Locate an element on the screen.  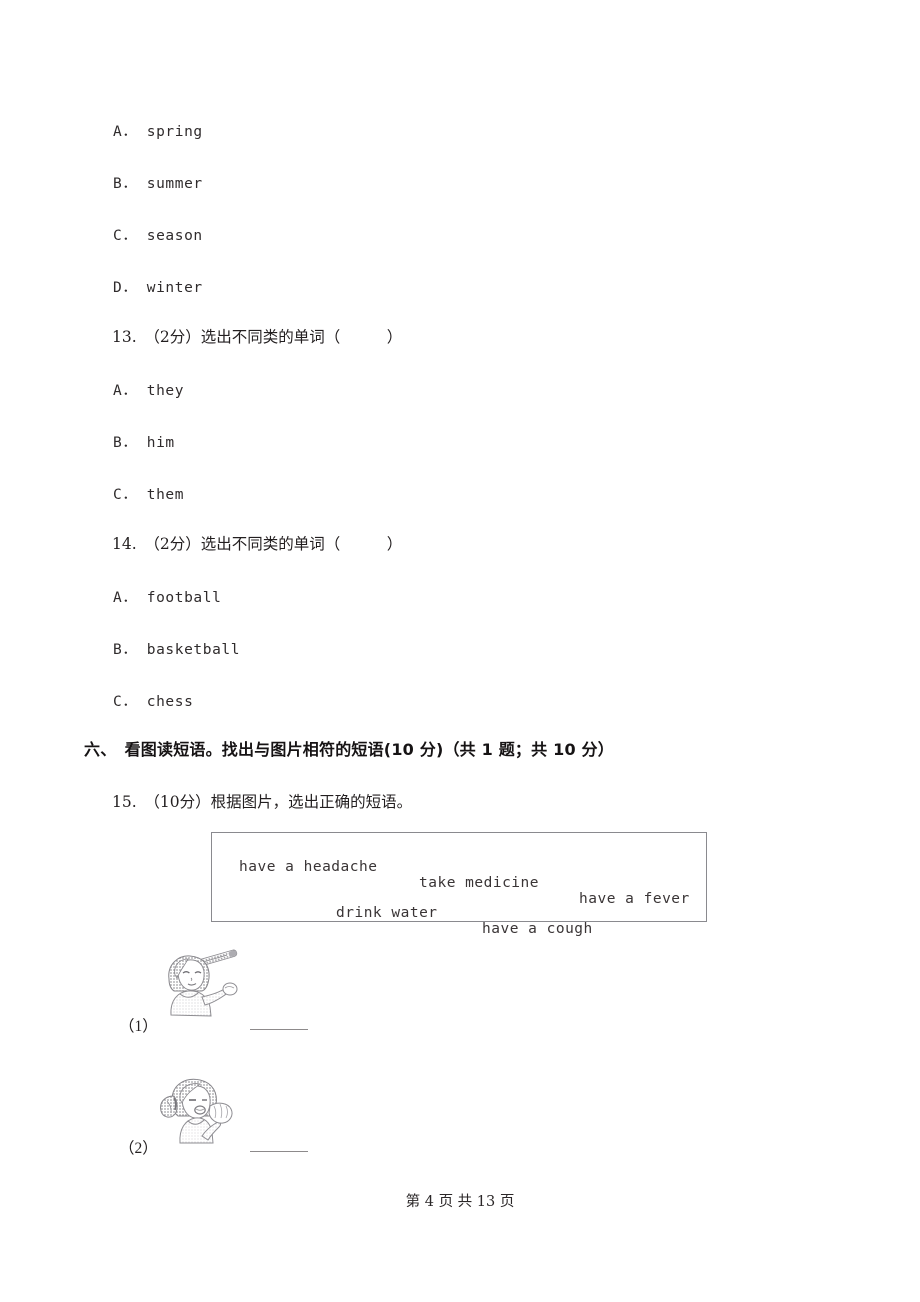
option-item: C． season is located at coordinates (158, 234).